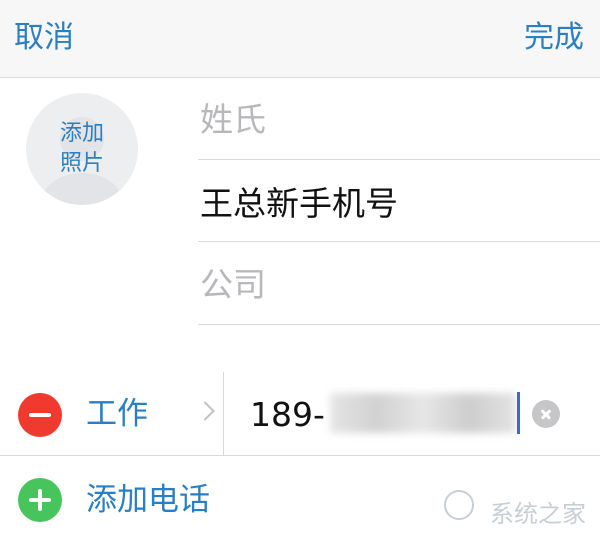 The height and width of the screenshot is (535, 600). Describe the element at coordinates (153, 415) in the screenshot. I see `phone-label-button: 工作` at that location.